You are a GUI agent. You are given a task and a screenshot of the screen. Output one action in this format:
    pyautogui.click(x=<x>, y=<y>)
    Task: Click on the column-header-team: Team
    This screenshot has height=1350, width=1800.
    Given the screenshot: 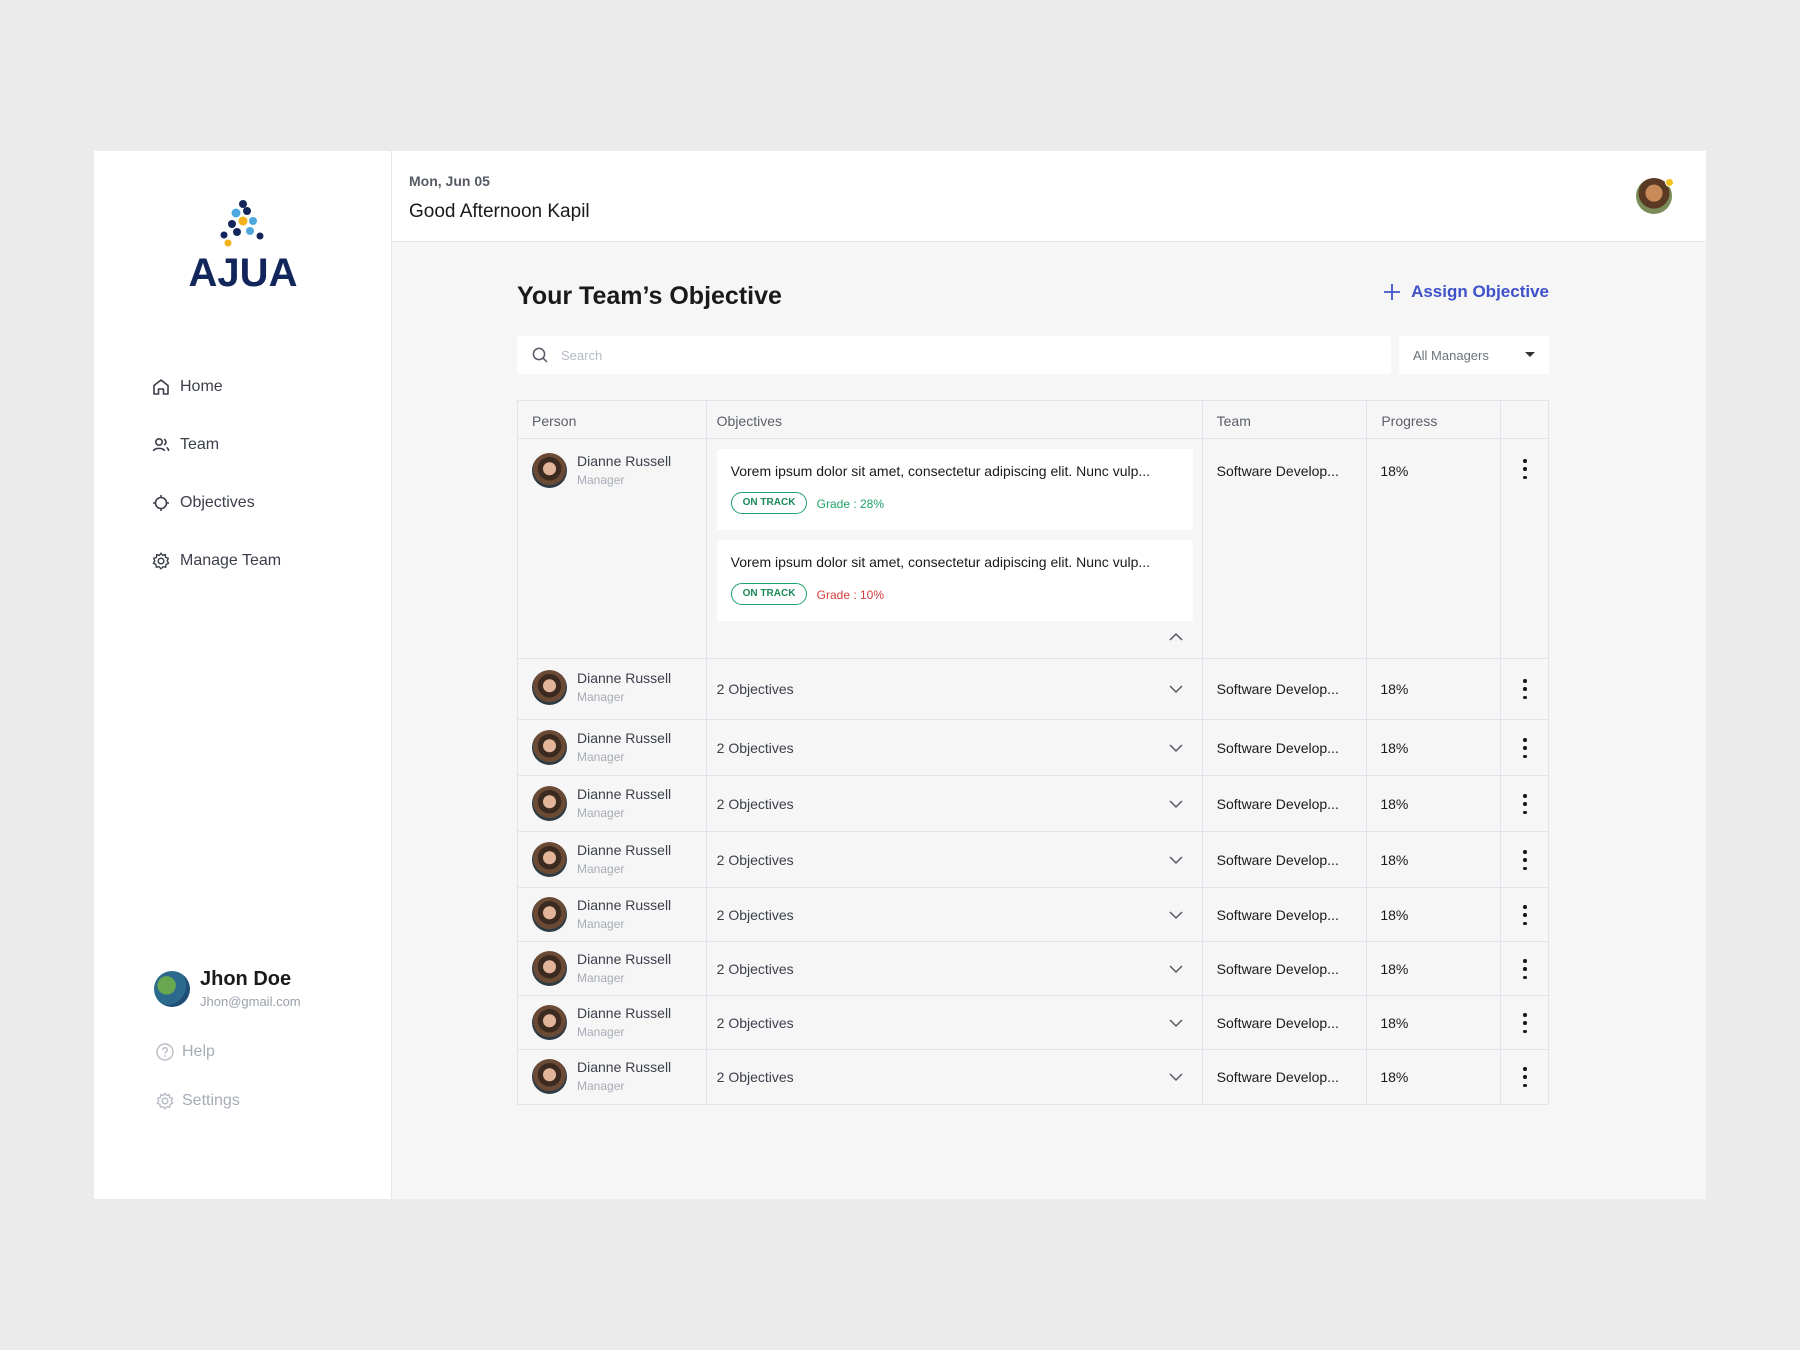 What is the action you would take?
    pyautogui.click(x=1285, y=419)
    